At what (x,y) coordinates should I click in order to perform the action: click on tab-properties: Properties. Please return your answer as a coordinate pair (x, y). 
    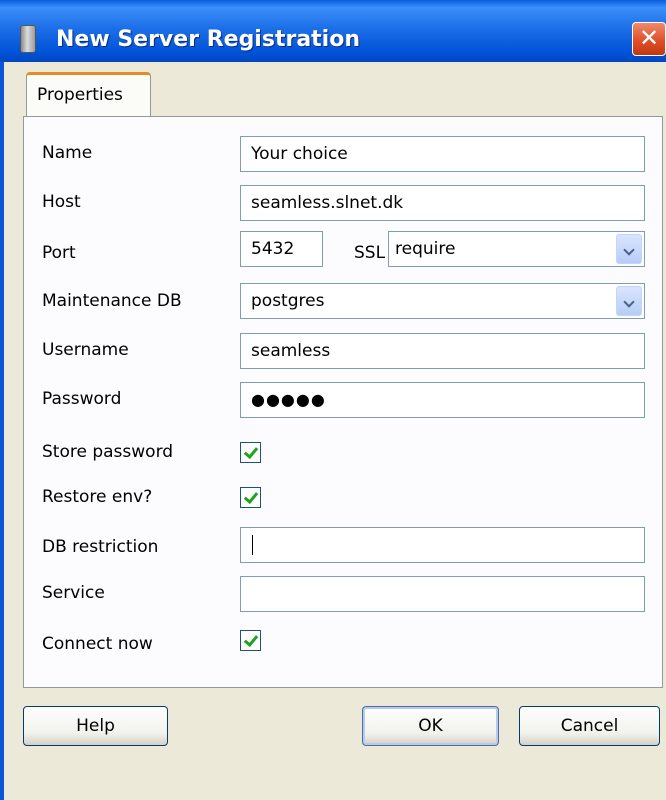
    Looking at the image, I should click on (88, 95).